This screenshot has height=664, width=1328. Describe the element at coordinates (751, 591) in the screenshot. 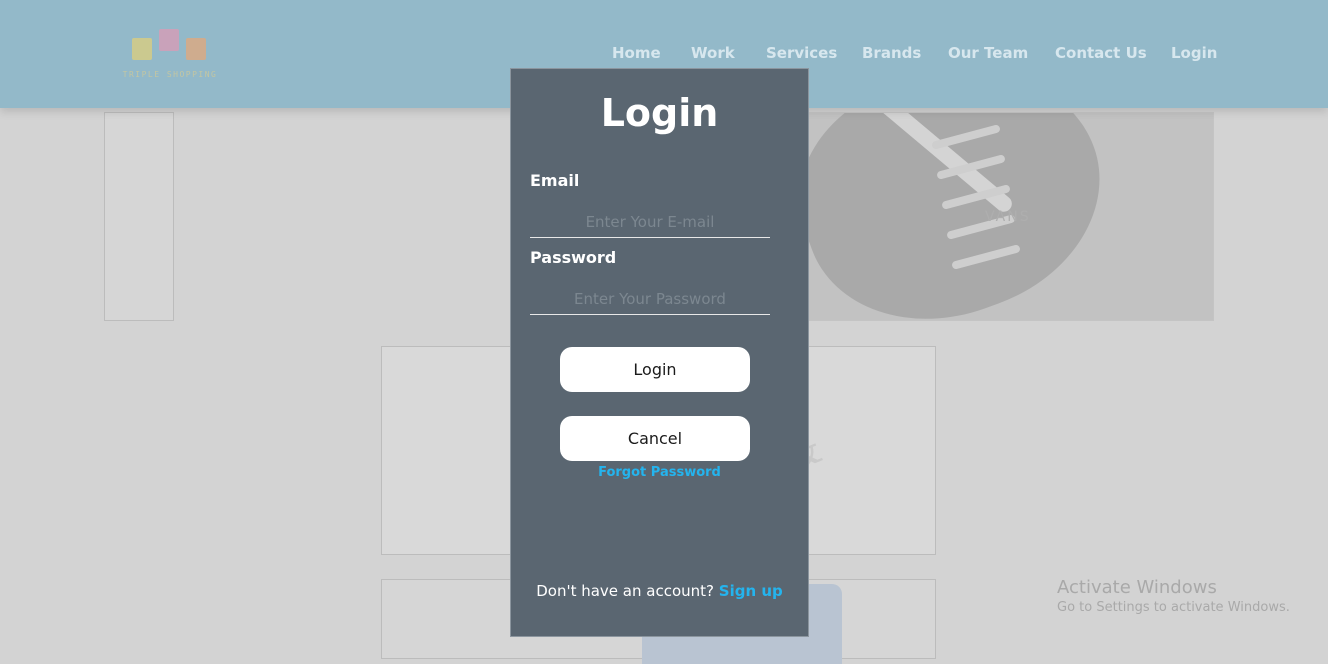

I see `signup-link: Sign up` at that location.